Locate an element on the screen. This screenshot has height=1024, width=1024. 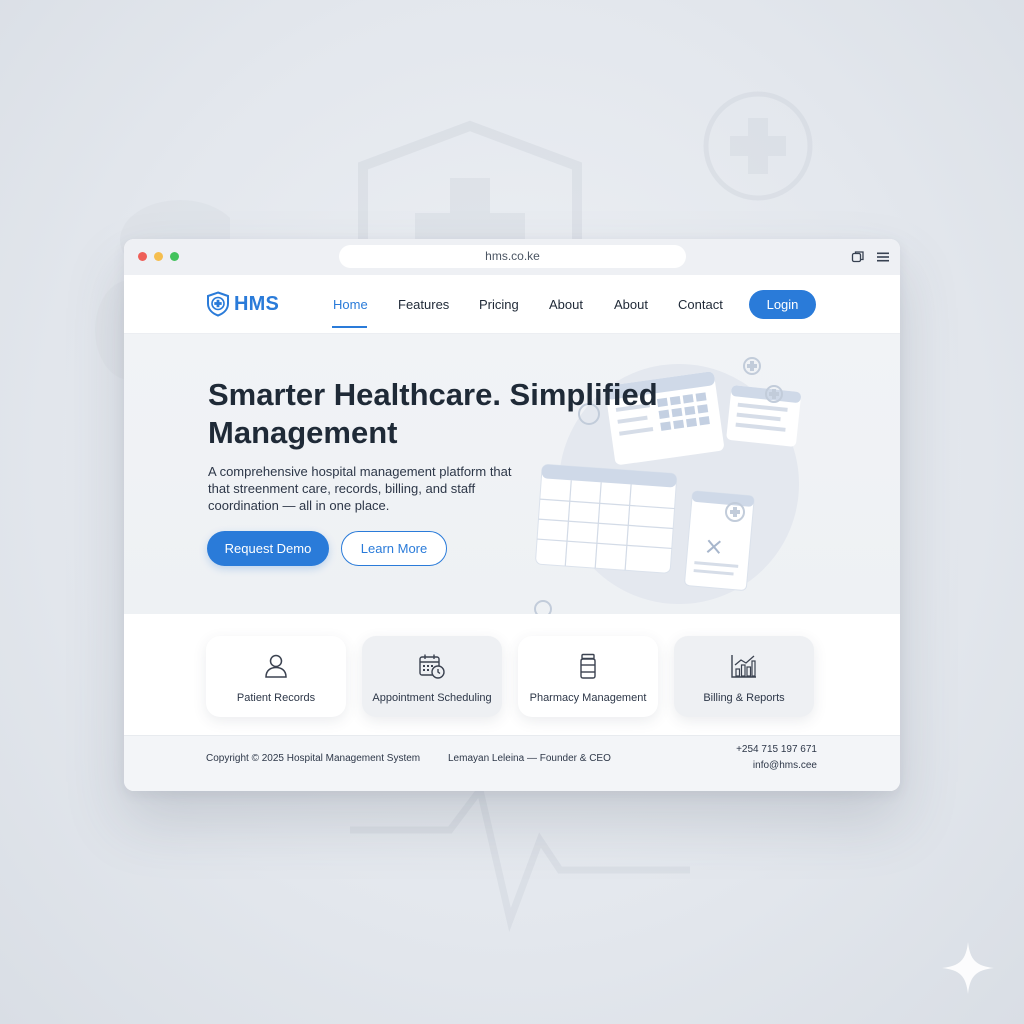
address-bar: hms.co.ke is located at coordinates (512, 256).